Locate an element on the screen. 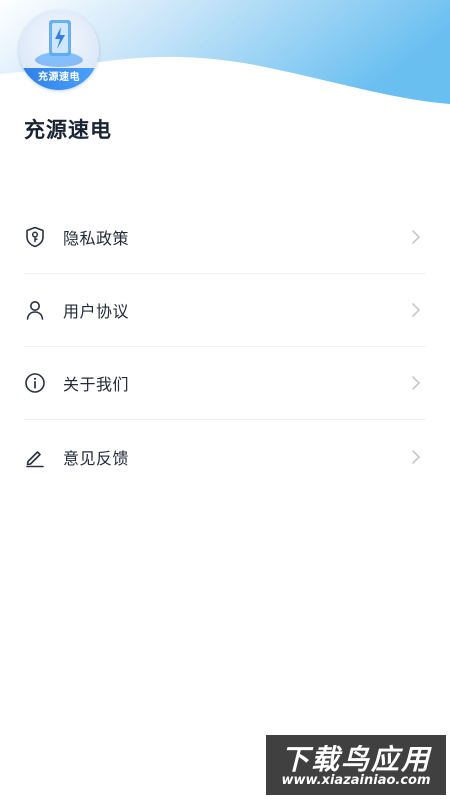 The height and width of the screenshot is (800, 450). info-icon is located at coordinates (35, 383).